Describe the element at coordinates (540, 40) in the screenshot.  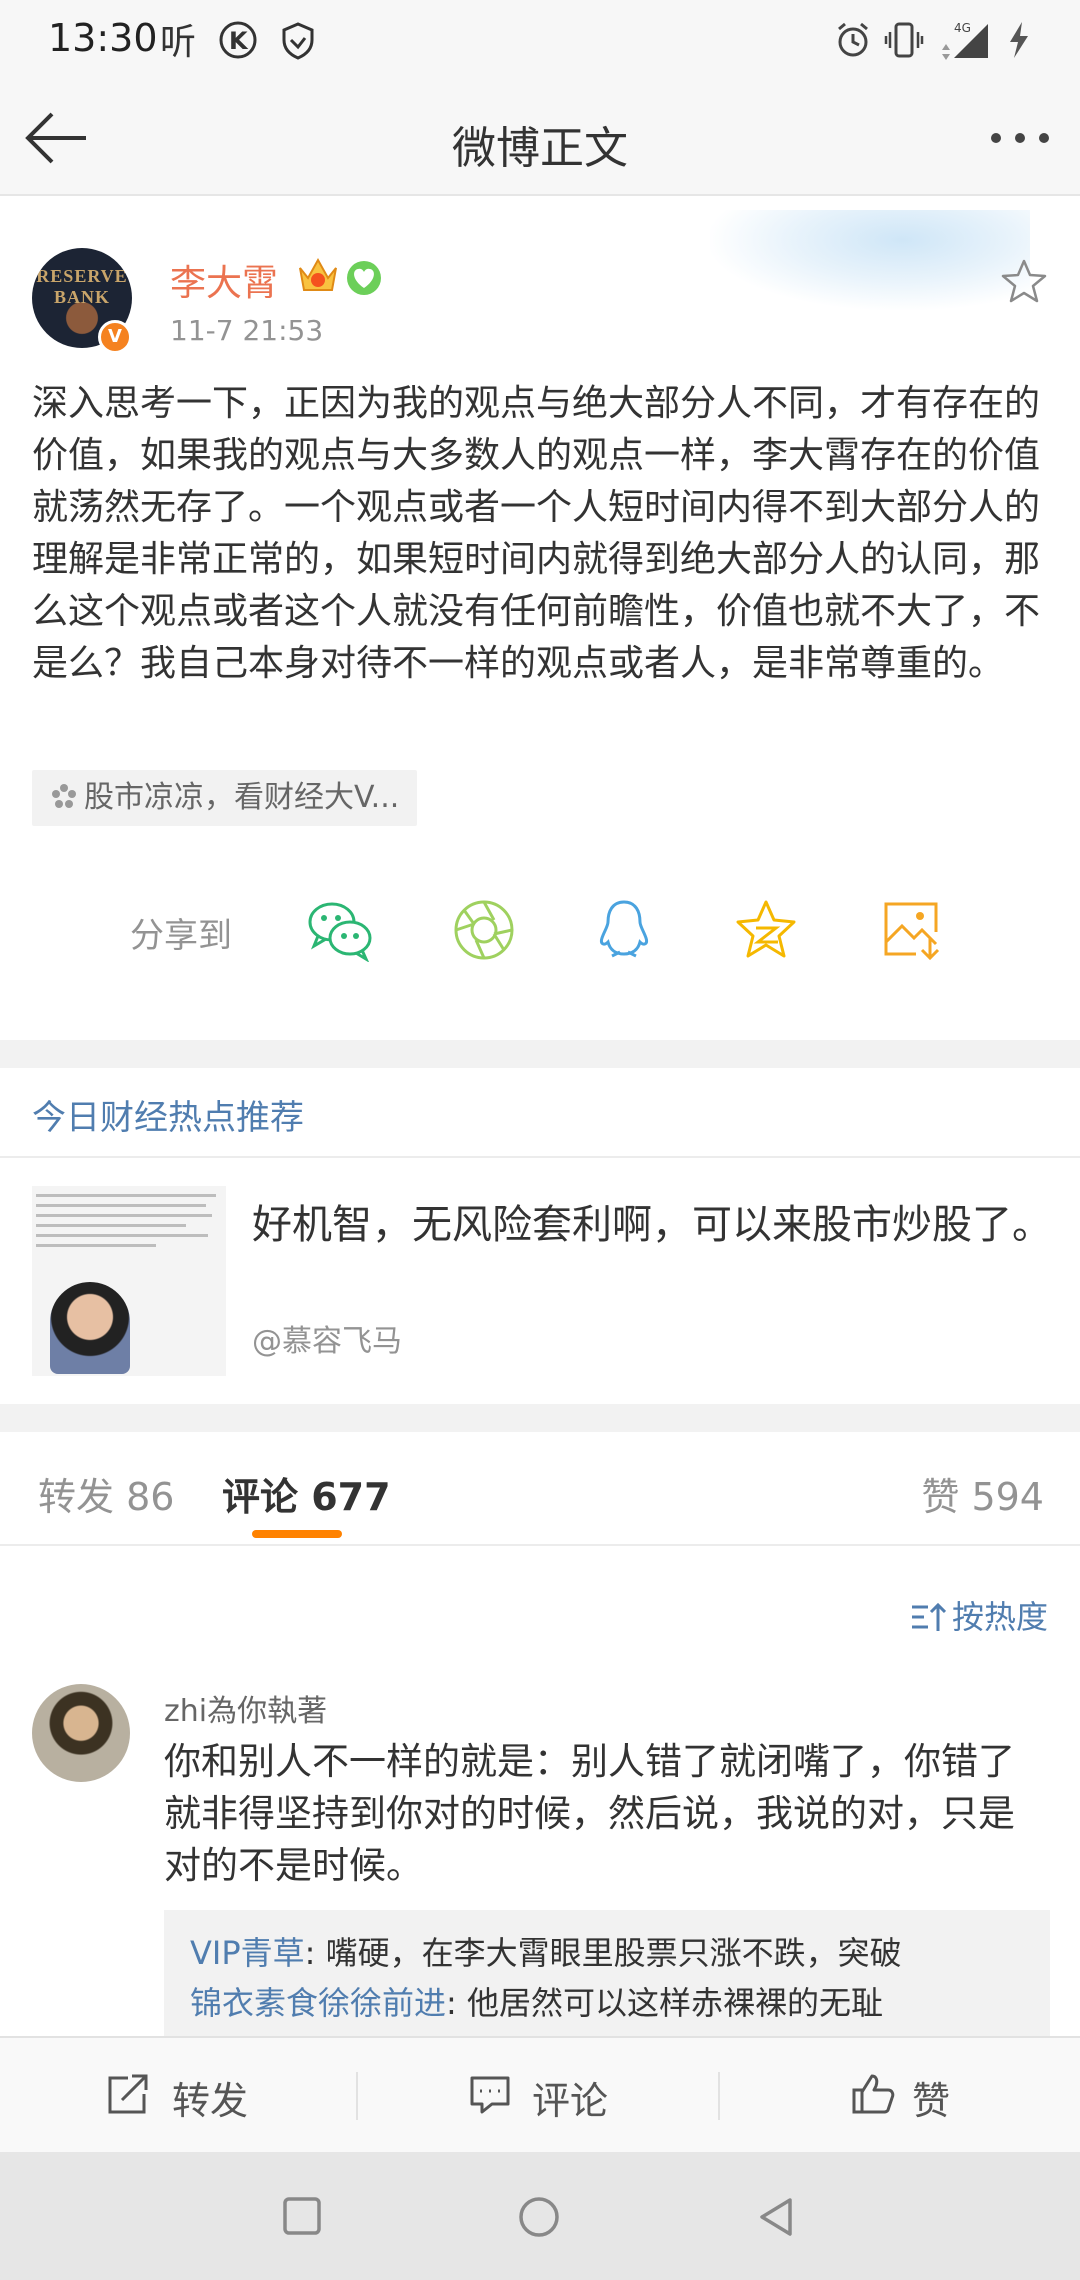
I see `status-bar: 13:30 听 K 4G` at that location.